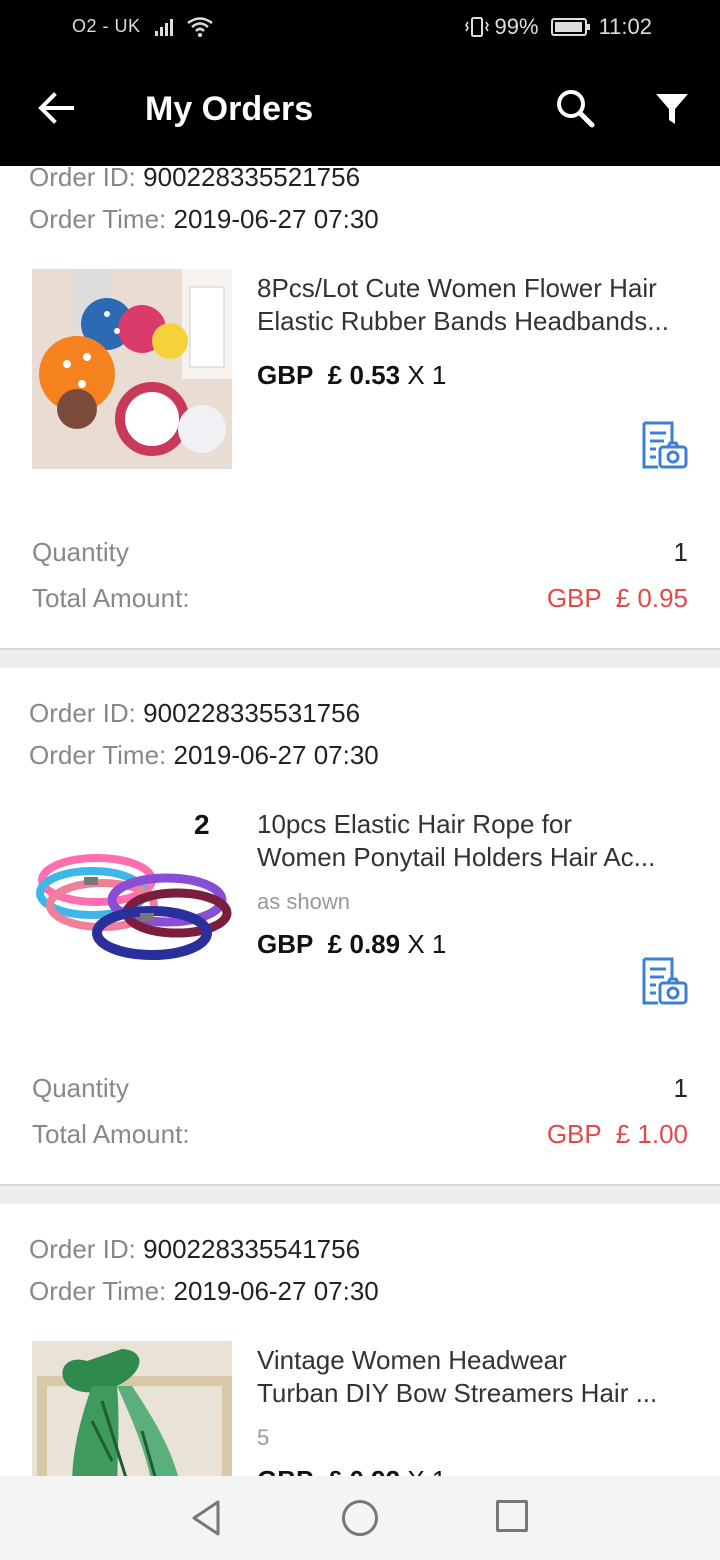 The width and height of the screenshot is (720, 1560). I want to click on filter-icon, so click(672, 108).